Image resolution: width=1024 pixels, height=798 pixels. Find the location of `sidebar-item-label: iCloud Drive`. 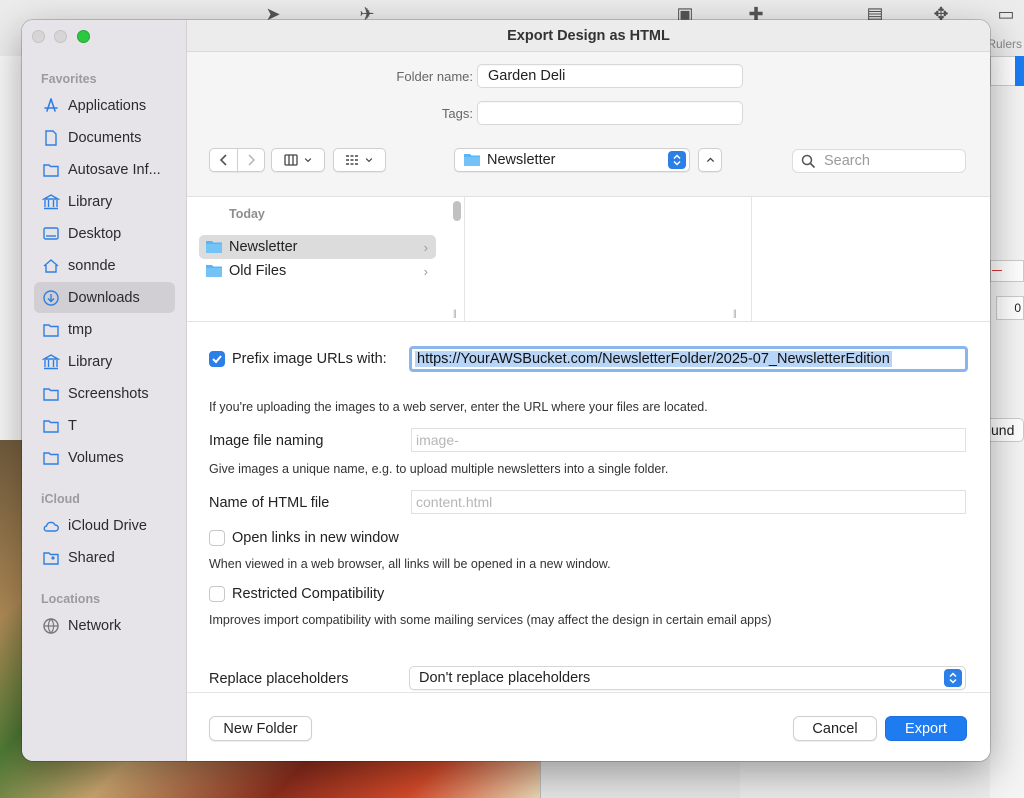

sidebar-item-label: iCloud Drive is located at coordinates (107, 525).